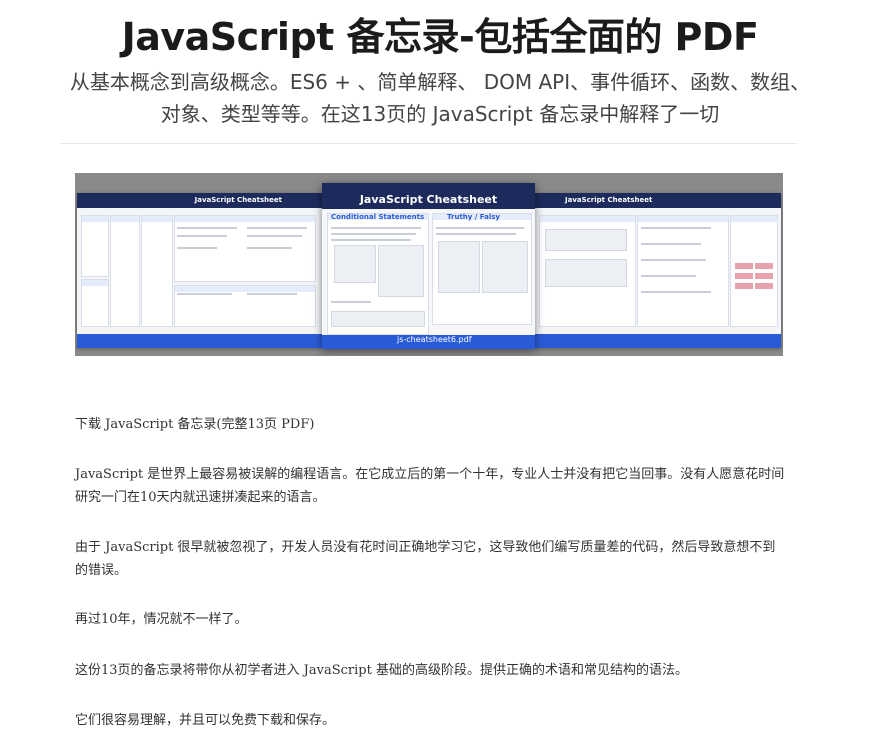 The width and height of the screenshot is (880, 747). What do you see at coordinates (658, 200) in the screenshot?
I see `right-sheet-title: JavaScript Cheatsheet` at bounding box center [658, 200].